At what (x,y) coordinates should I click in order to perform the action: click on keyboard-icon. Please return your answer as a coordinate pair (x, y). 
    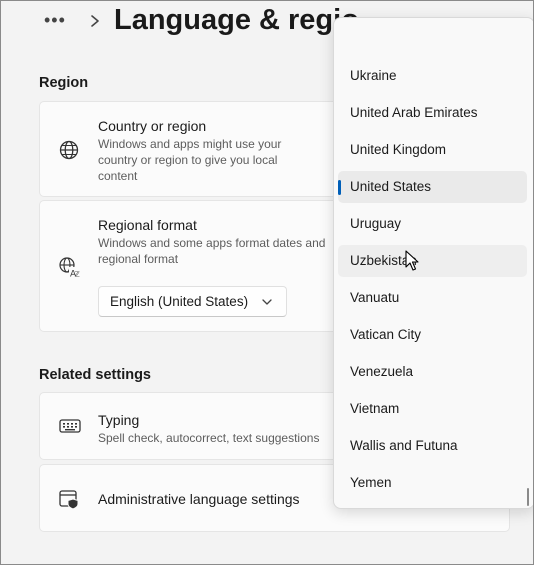
    Looking at the image, I should click on (70, 426).